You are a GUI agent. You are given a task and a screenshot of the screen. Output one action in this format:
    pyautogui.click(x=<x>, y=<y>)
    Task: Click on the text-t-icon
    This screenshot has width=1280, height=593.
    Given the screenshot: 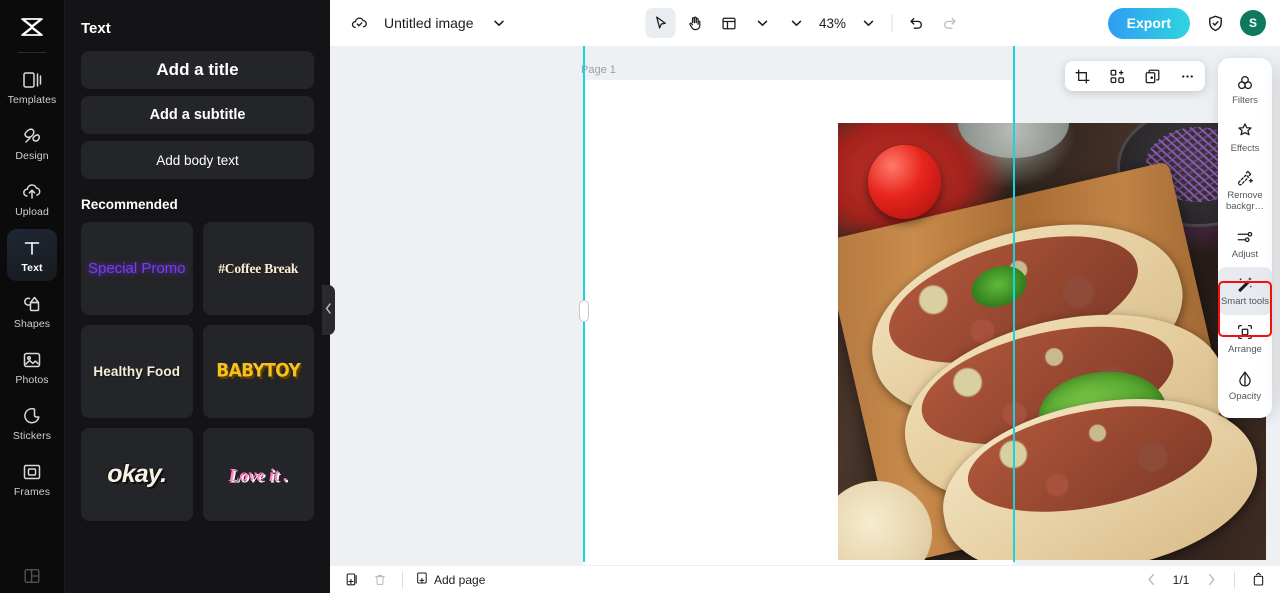 What is the action you would take?
    pyautogui.click(x=32, y=248)
    